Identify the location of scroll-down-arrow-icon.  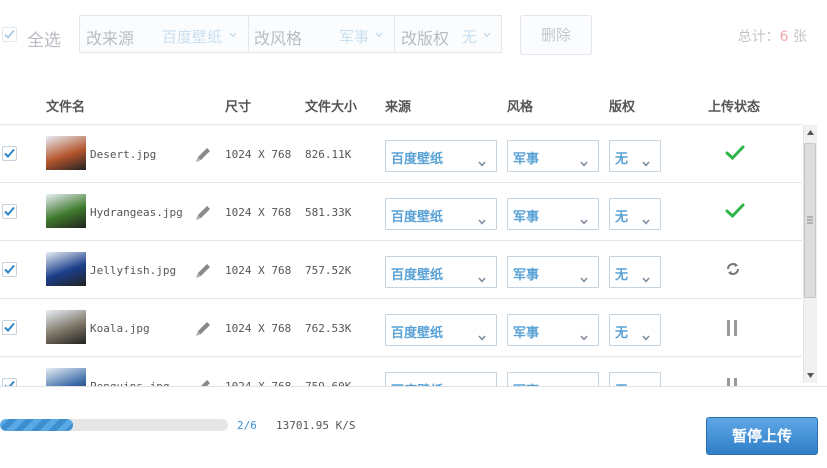
(810, 375).